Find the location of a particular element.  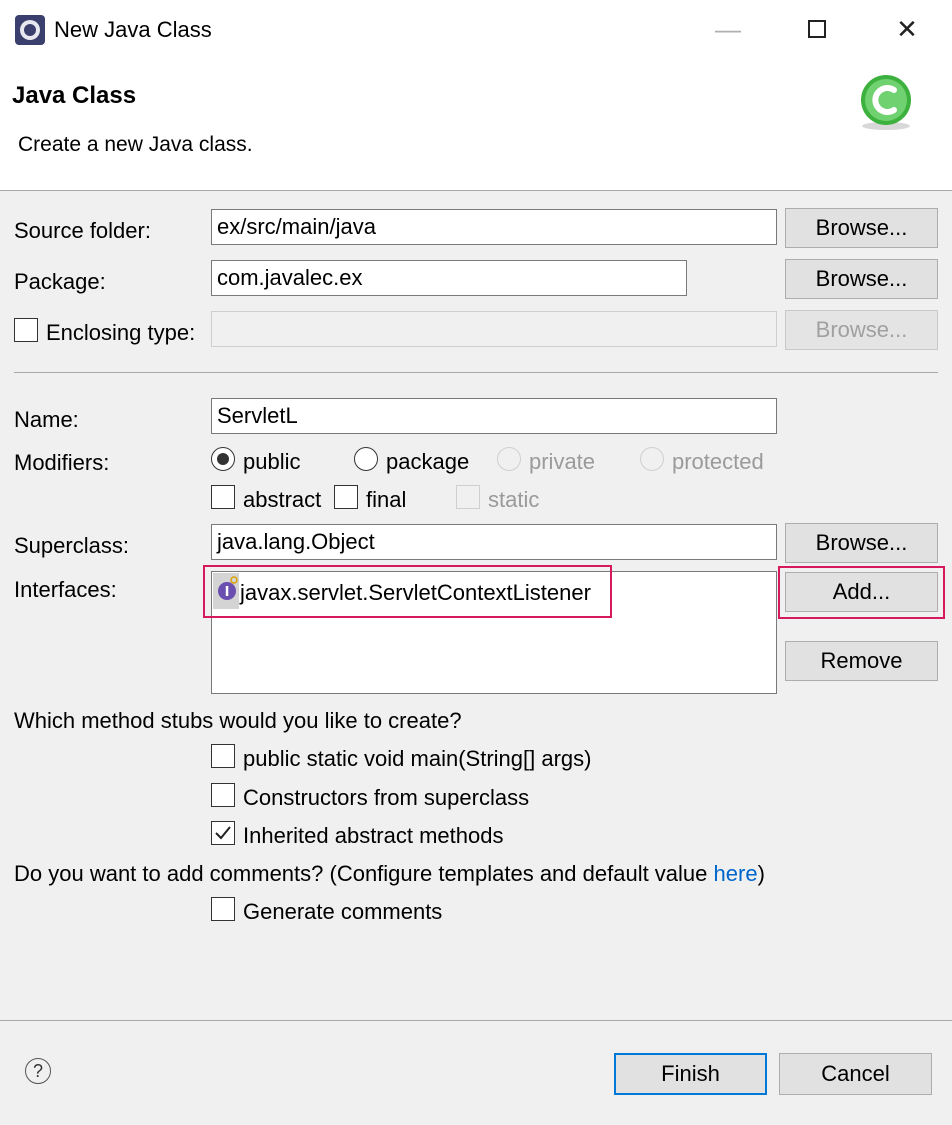

superclass-label: Superclass: is located at coordinates (71, 545).